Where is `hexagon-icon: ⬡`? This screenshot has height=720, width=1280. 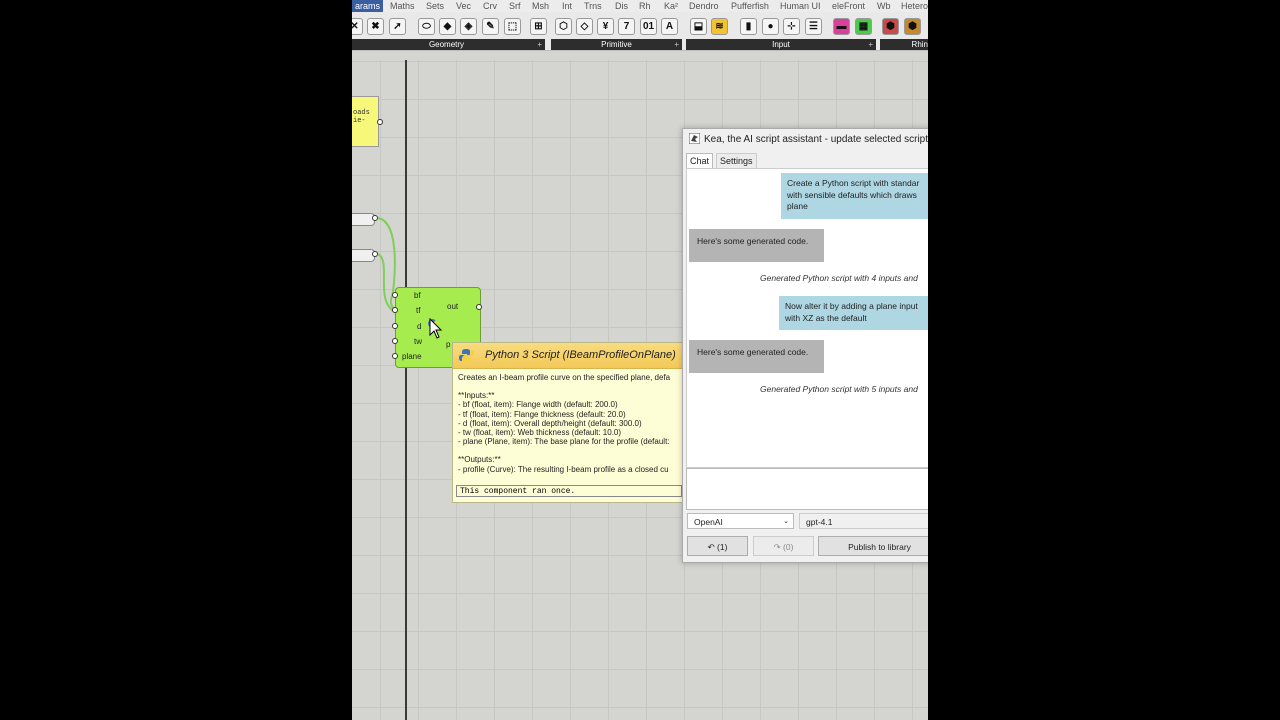 hexagon-icon: ⬡ is located at coordinates (563, 26).